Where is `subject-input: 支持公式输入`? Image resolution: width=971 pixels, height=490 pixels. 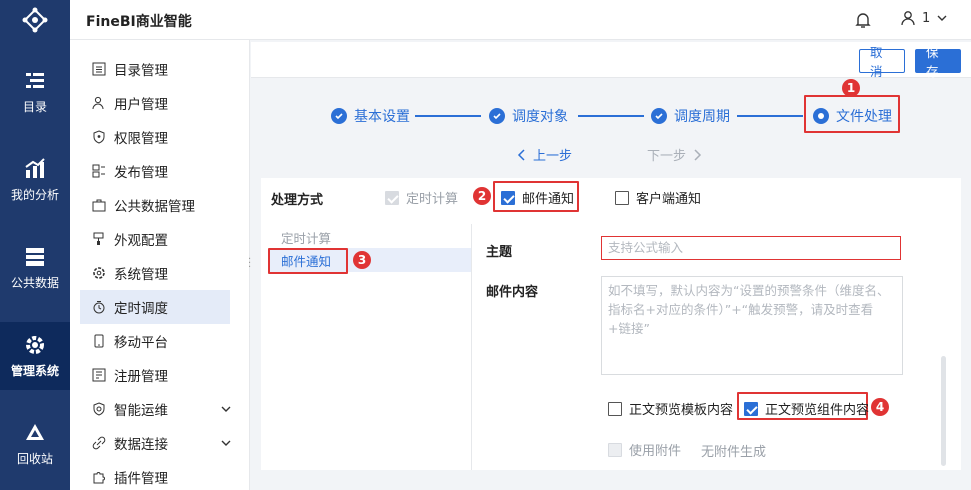
subject-input: 支持公式输入 is located at coordinates (751, 248).